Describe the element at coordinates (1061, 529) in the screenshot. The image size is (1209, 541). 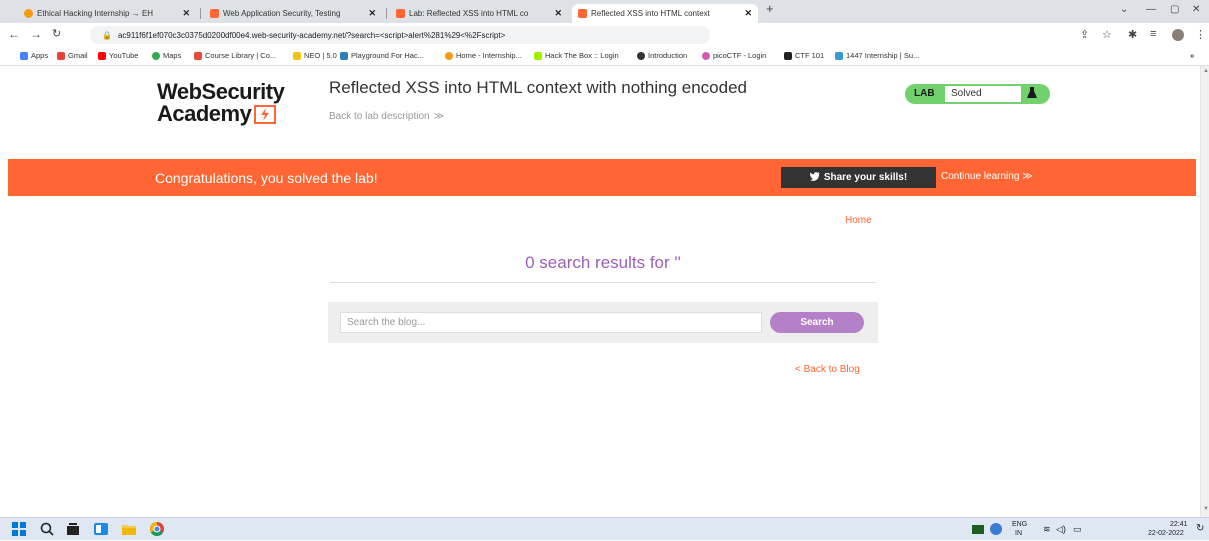
I see `volume-icon: ◁)` at that location.